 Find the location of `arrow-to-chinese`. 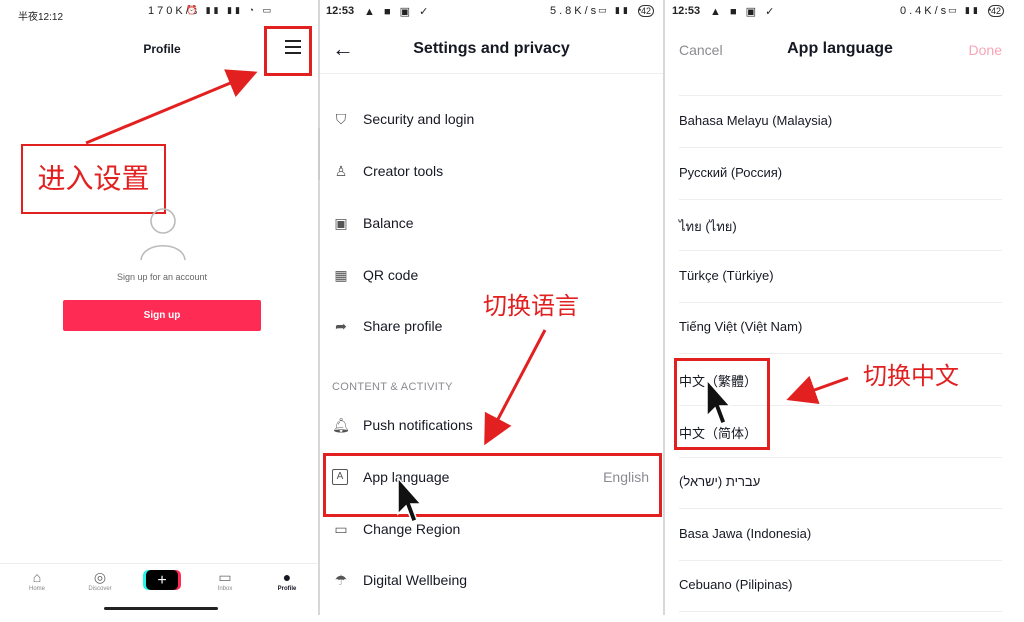

arrow-to-chinese is located at coordinates (817, 390).